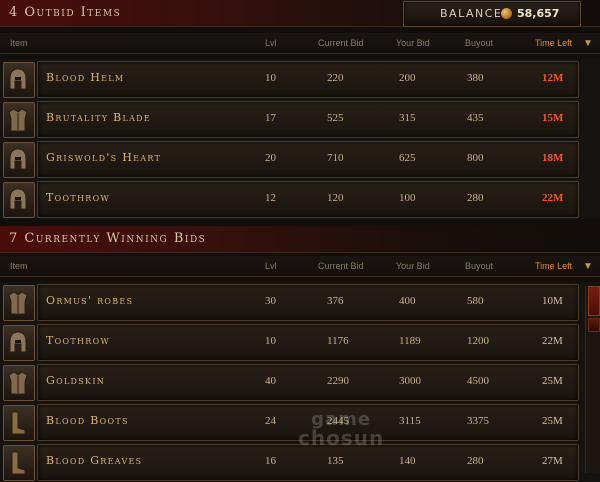  I want to click on your-bid: 1189, so click(410, 341).